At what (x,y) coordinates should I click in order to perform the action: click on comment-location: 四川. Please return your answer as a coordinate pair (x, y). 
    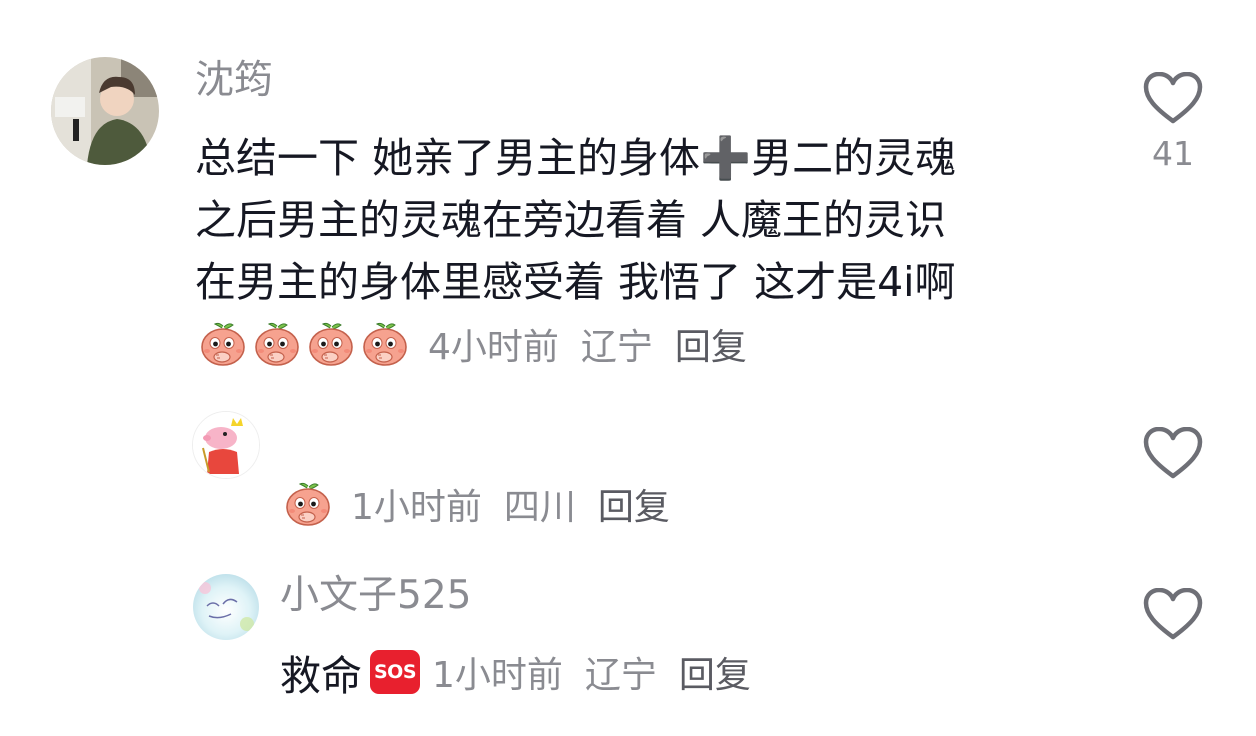
    Looking at the image, I should click on (539, 507).